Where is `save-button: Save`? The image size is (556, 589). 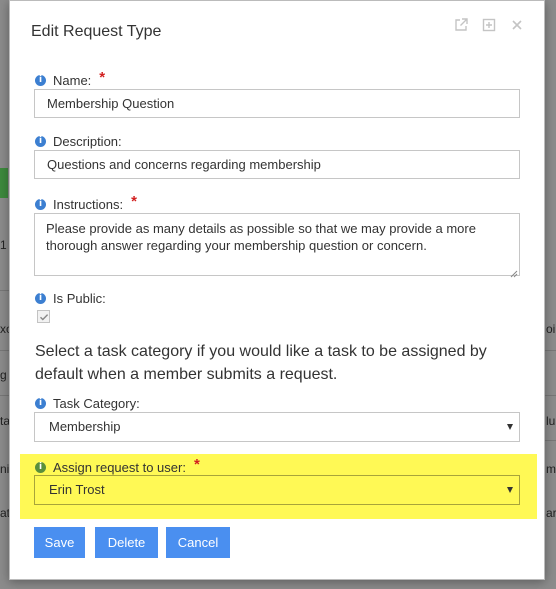
save-button: Save is located at coordinates (59, 542).